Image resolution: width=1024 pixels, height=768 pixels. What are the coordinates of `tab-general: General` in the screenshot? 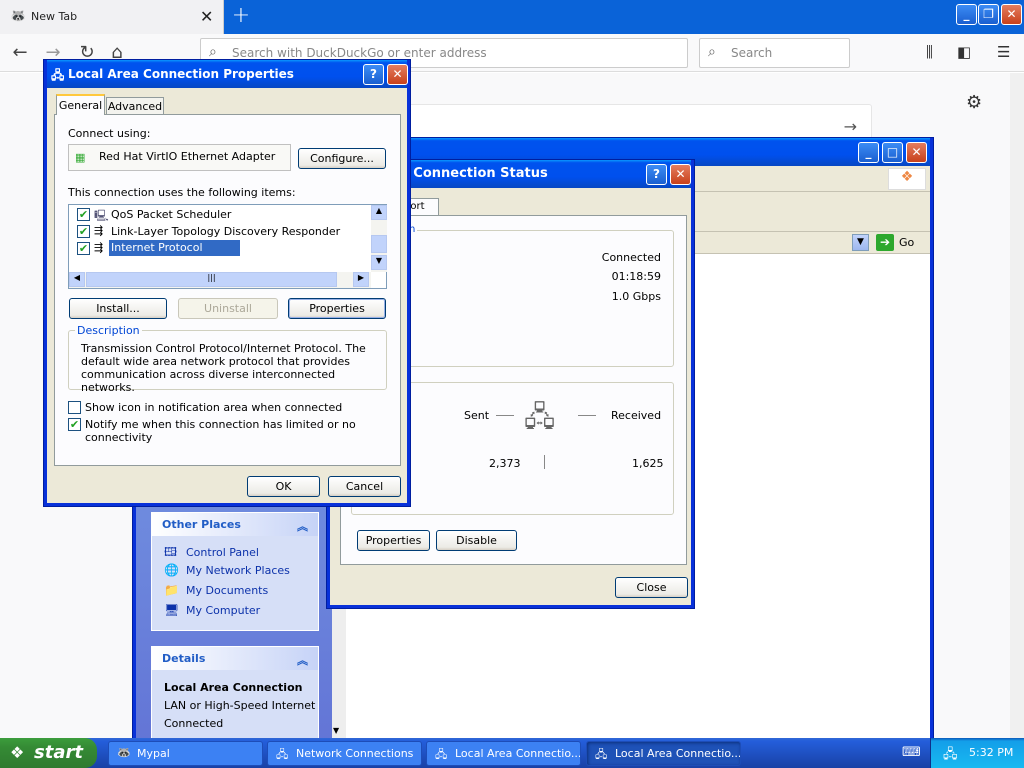 It's located at (80, 104).